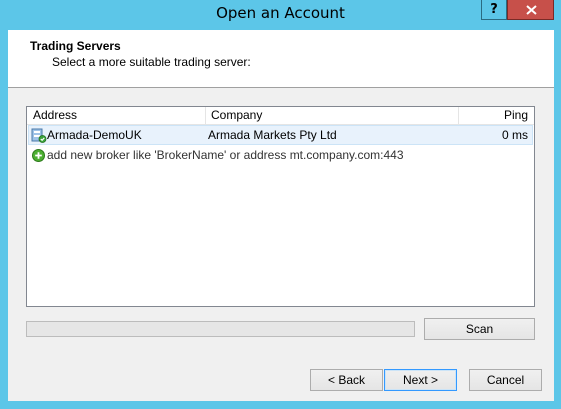 The image size is (561, 409). What do you see at coordinates (220, 329) in the screenshot?
I see `scan-progress-bar` at bounding box center [220, 329].